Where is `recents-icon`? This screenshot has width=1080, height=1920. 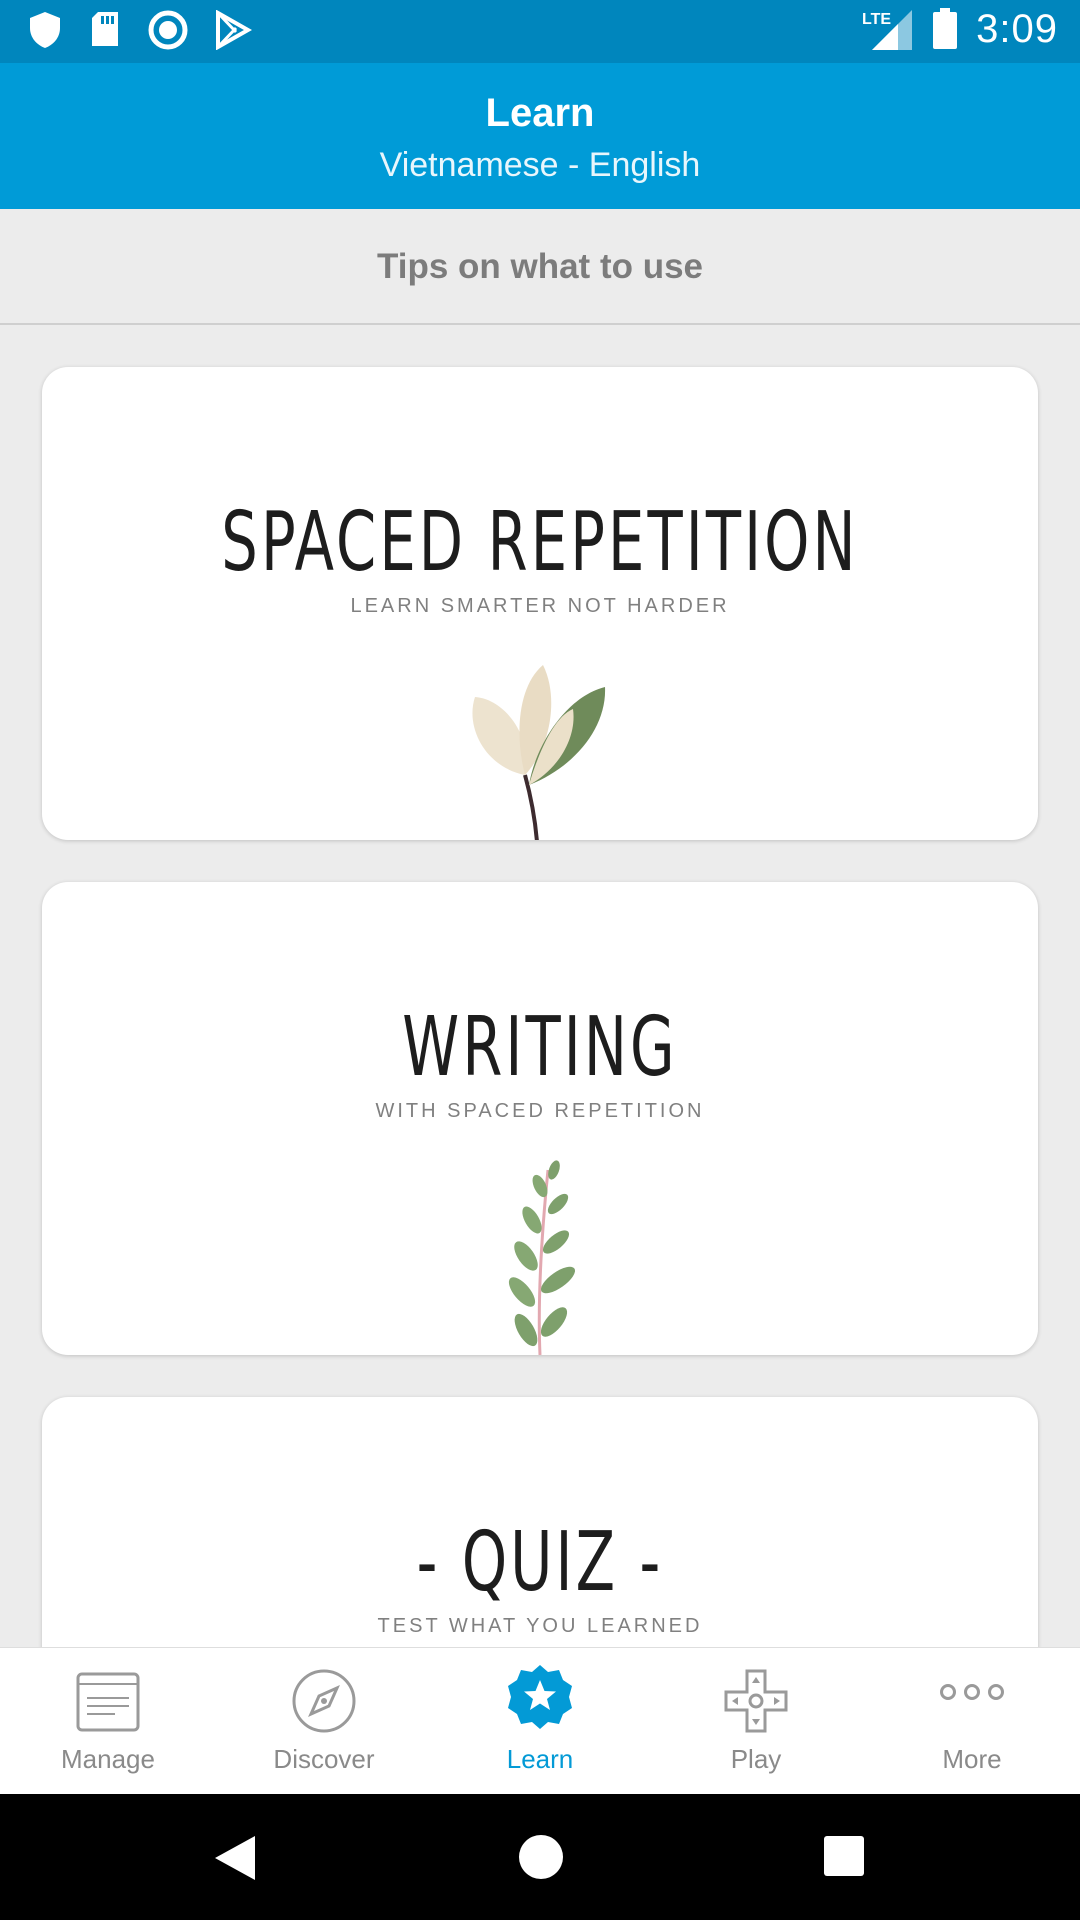
recents-icon is located at coordinates (844, 1856).